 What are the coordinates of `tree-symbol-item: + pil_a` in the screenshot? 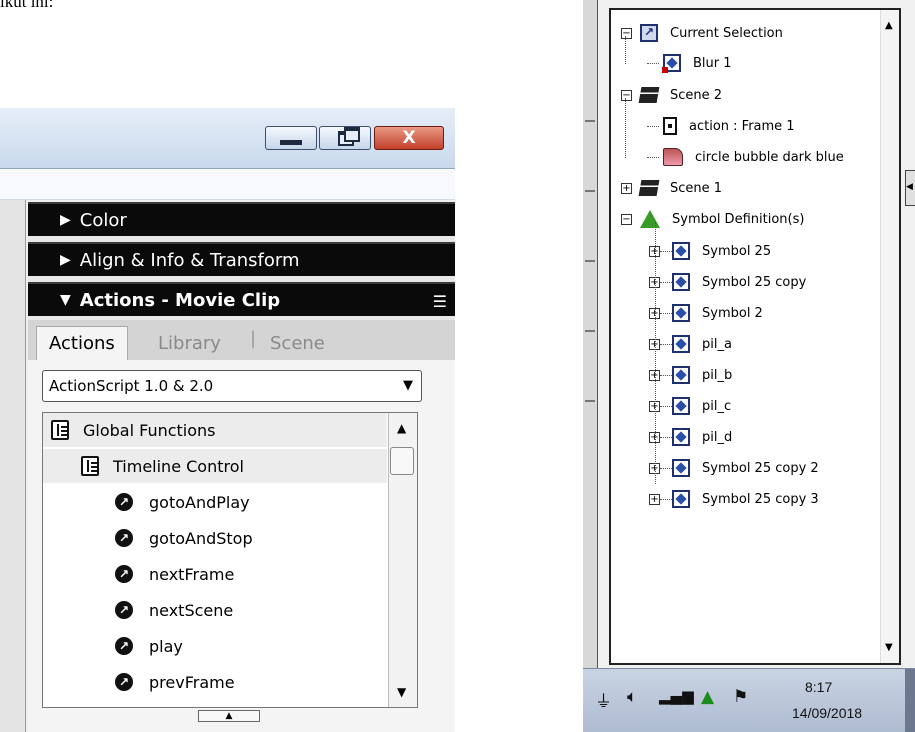 It's located at (690, 344).